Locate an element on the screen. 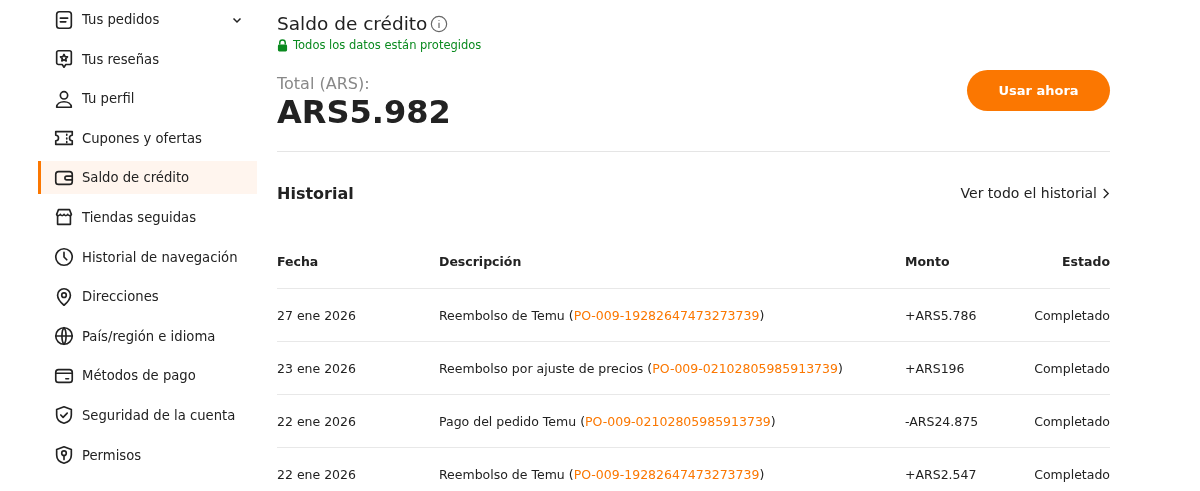 This screenshot has height=491, width=1200. column-header: Descripción is located at coordinates (481, 261).